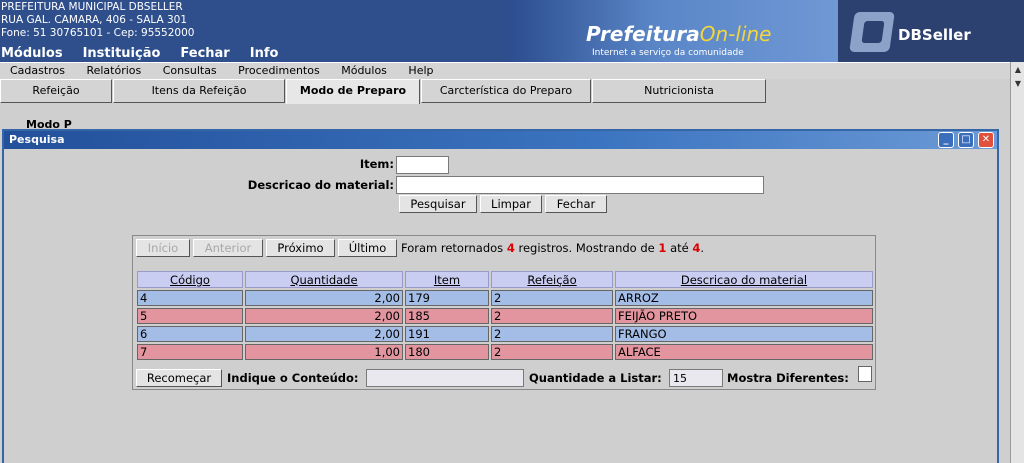 Image resolution: width=1024 pixels, height=463 pixels. I want to click on vertical-scrollbar: ▲ ▼, so click(1017, 262).